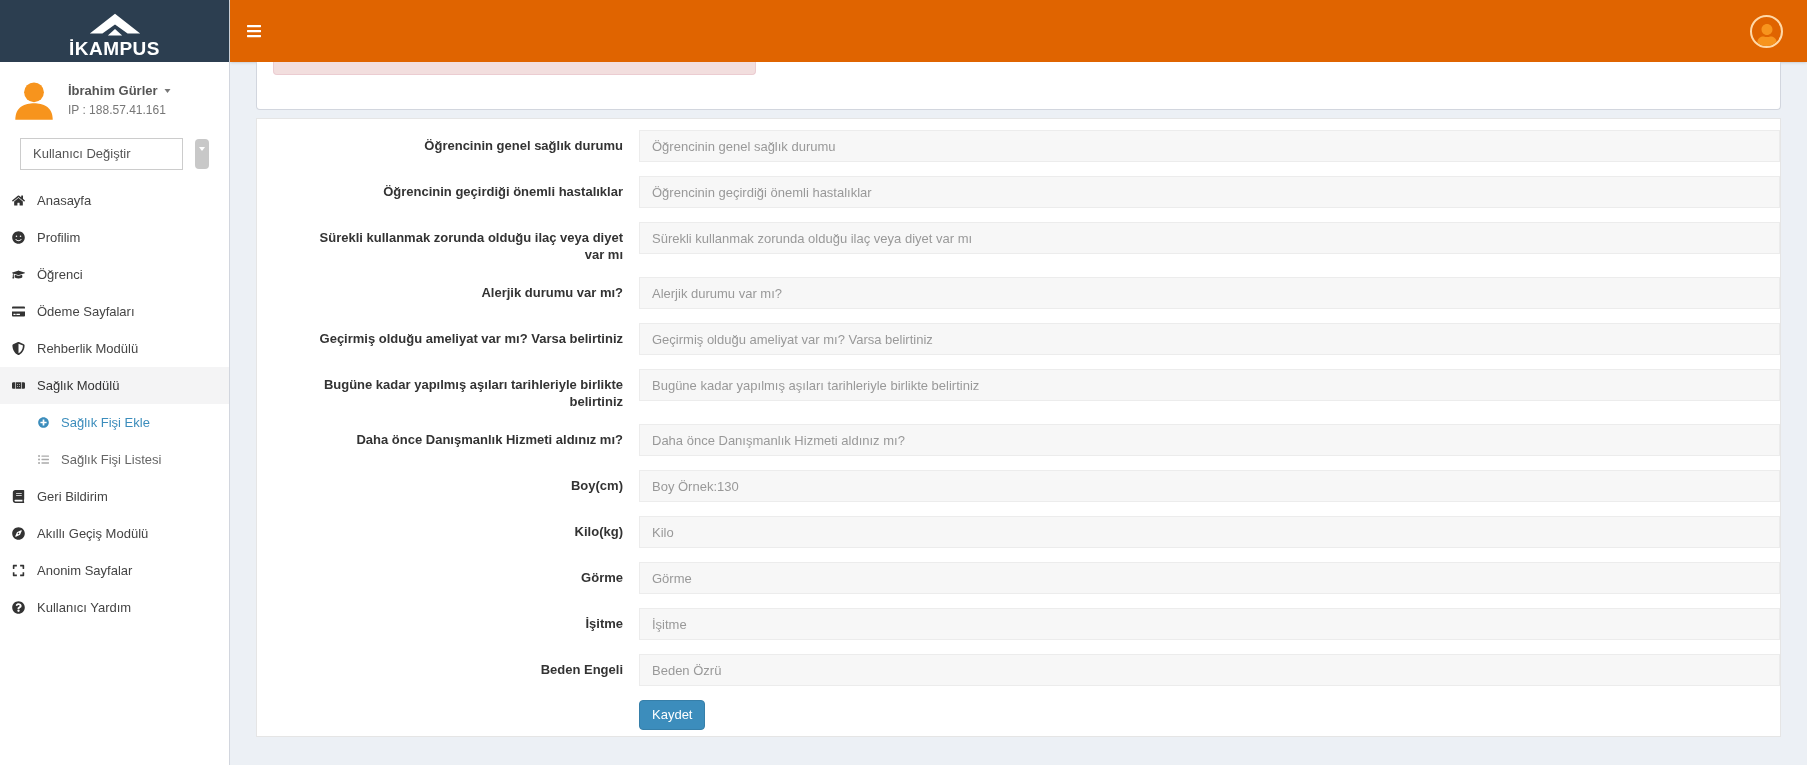  What do you see at coordinates (1209, 440) in the screenshot?
I see `text-input: Daha önce Danışmanlık Hizmeti aldınız mı?` at bounding box center [1209, 440].